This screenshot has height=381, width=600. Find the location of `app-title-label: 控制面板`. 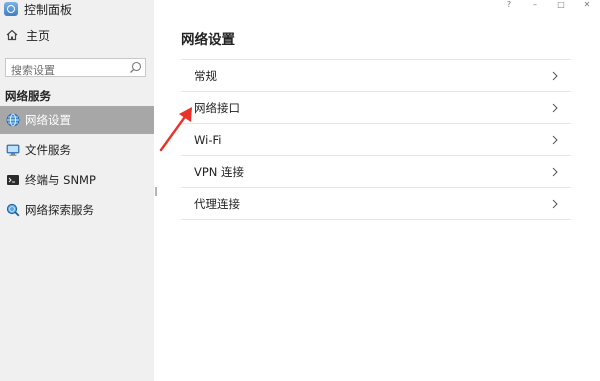

app-title-label: 控制面板 is located at coordinates (48, 9).